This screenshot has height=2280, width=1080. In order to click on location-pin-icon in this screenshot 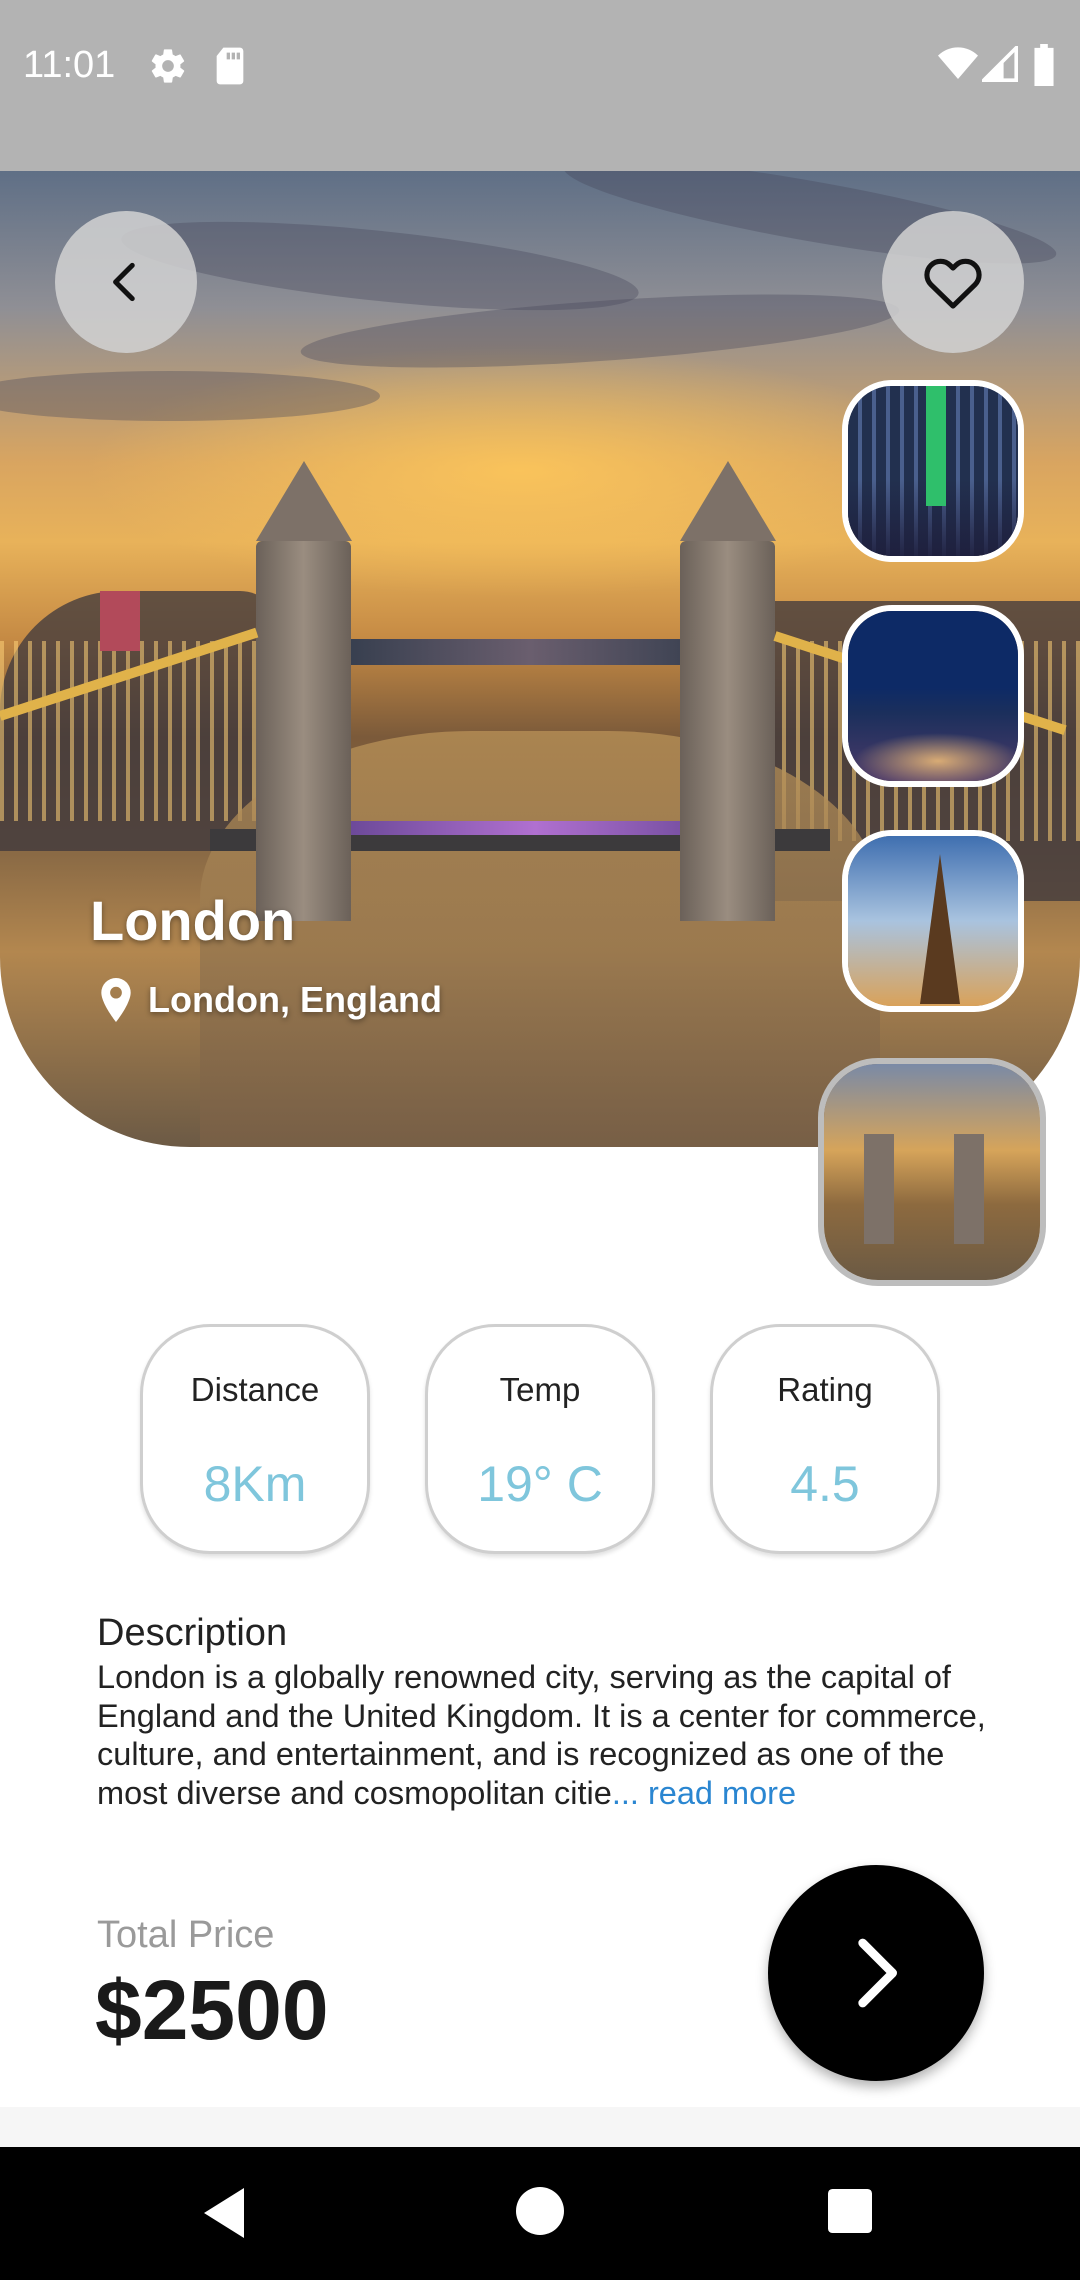, I will do `click(116, 1000)`.